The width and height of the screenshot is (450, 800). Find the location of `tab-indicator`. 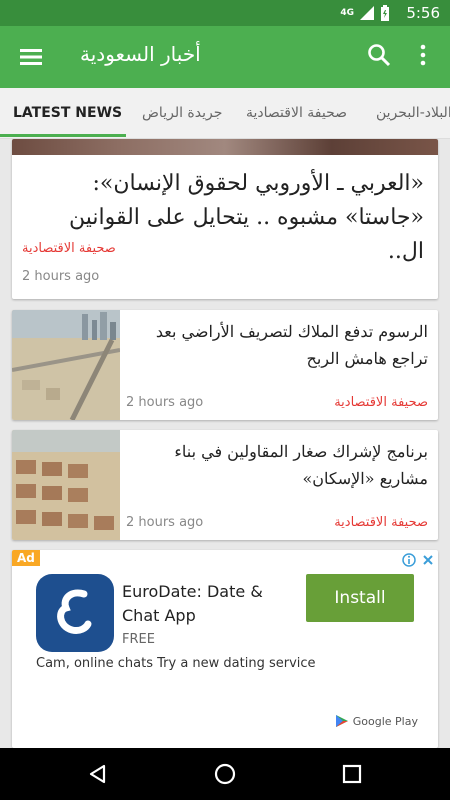

tab-indicator is located at coordinates (63, 135).